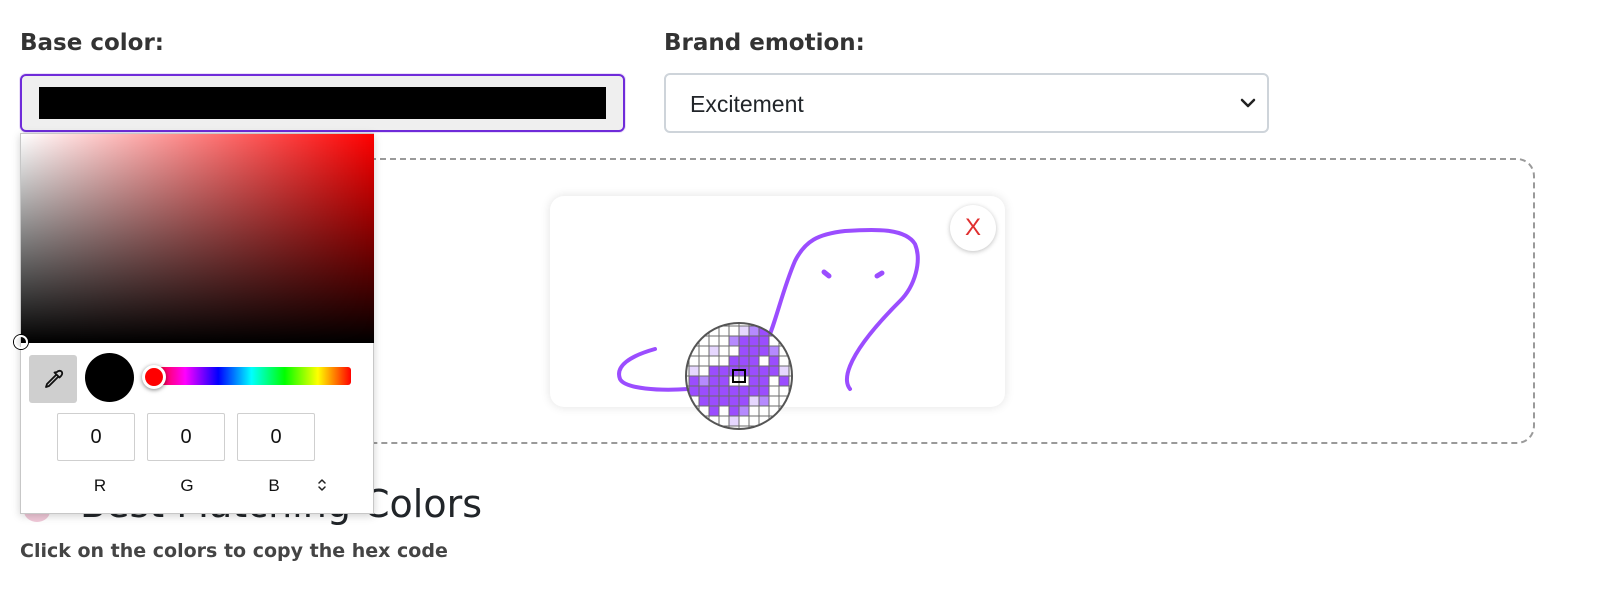  What do you see at coordinates (322, 485) in the screenshot?
I see `chevron-updown-icon` at bounding box center [322, 485].